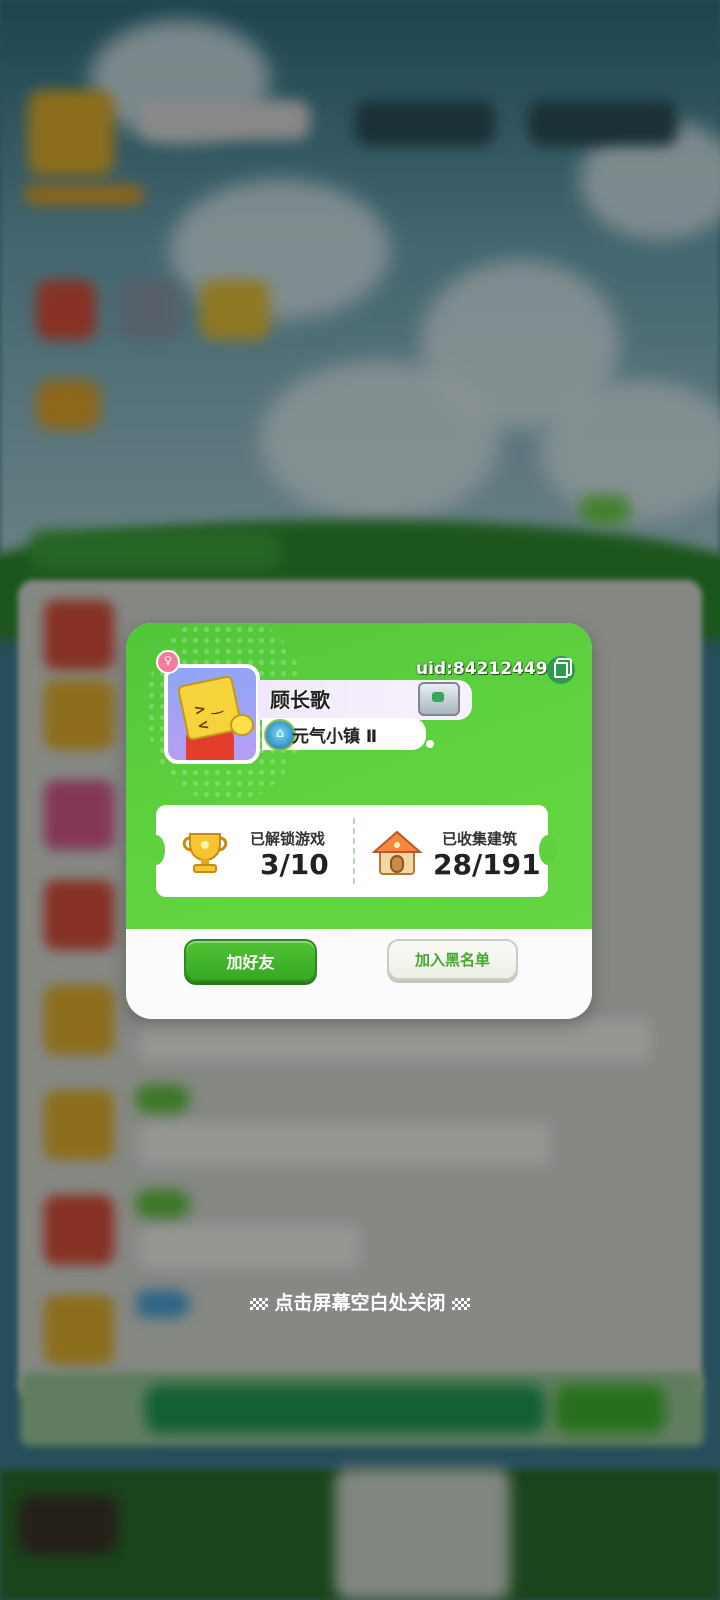 The image size is (720, 1600). Describe the element at coordinates (156, 850) in the screenshot. I see `card-notch-left` at that location.